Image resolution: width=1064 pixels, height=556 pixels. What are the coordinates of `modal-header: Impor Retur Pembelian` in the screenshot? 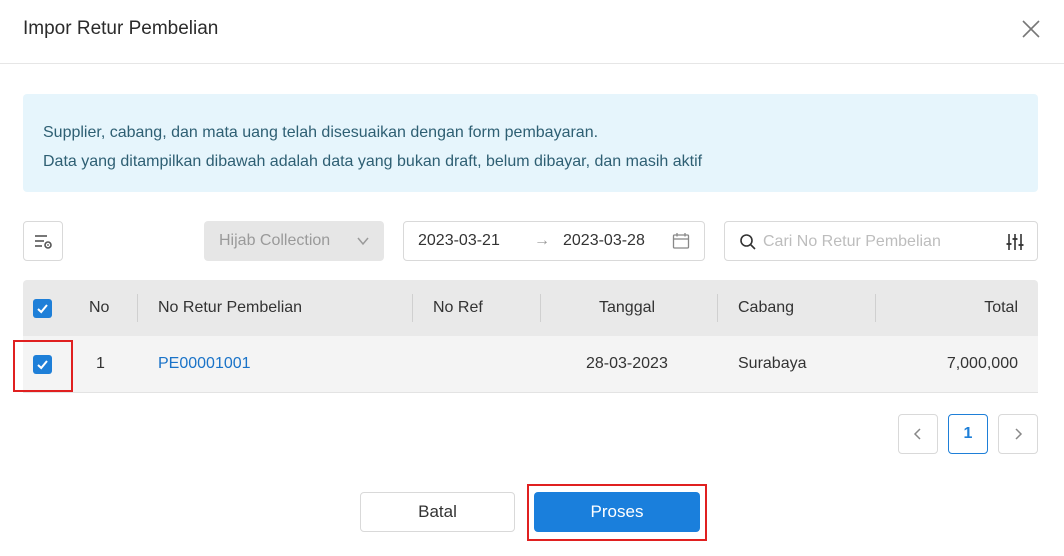 It's located at (532, 32).